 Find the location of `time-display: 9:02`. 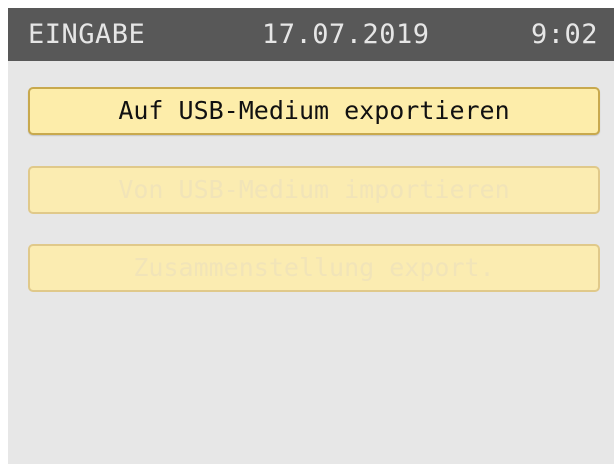

time-display: 9:02 is located at coordinates (564, 34).